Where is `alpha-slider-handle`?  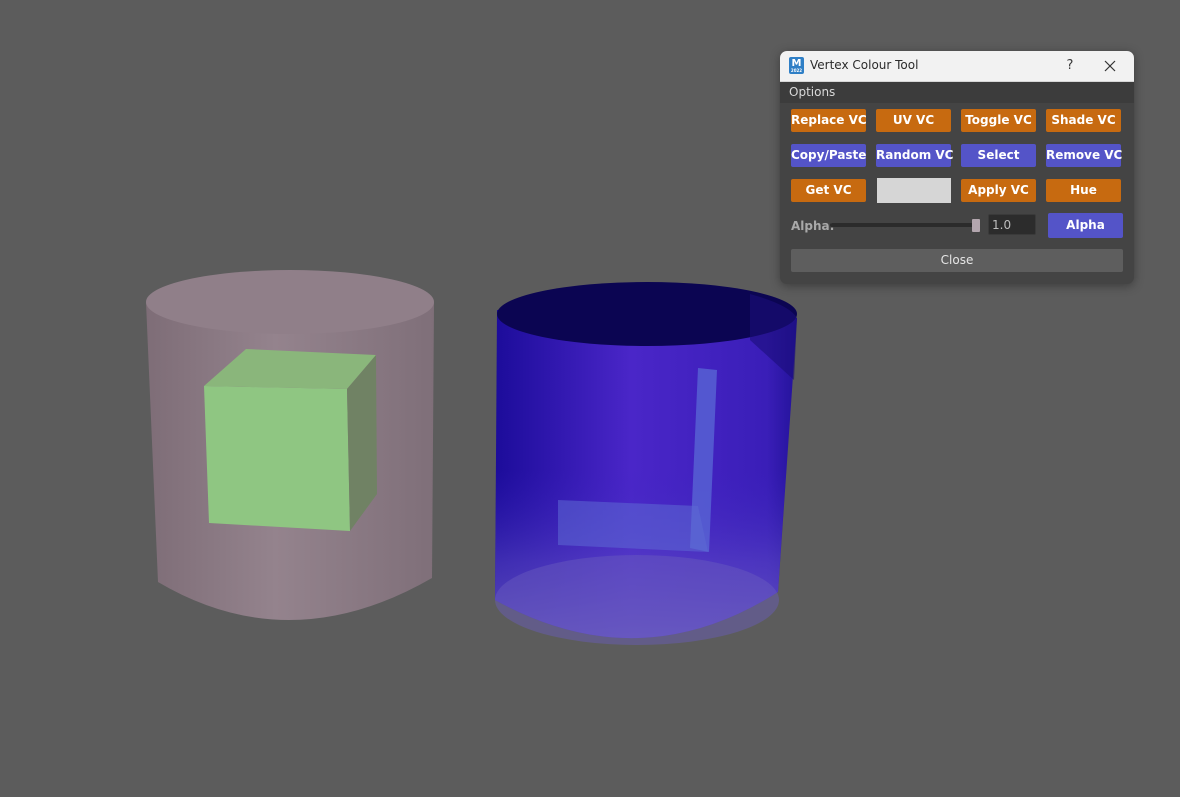
alpha-slider-handle is located at coordinates (976, 225).